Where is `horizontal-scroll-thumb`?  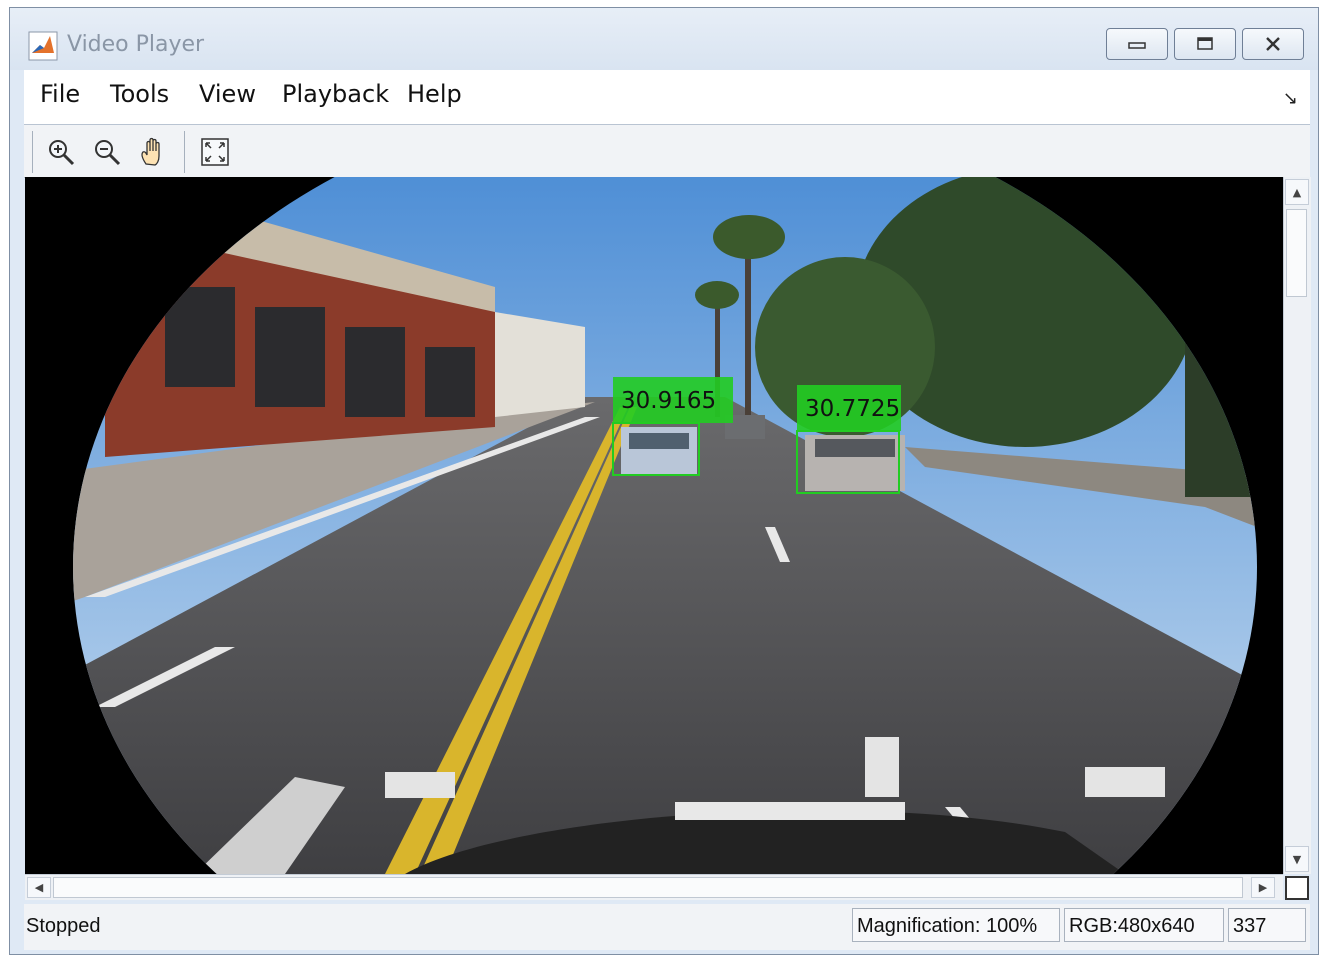
horizontal-scroll-thumb is located at coordinates (648, 887).